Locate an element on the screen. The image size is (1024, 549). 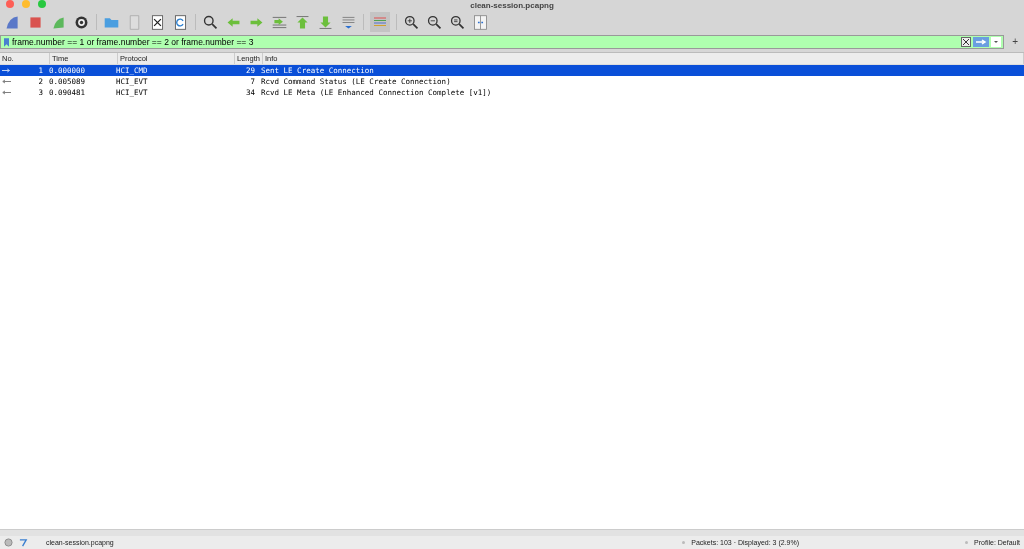
columns-icon is located at coordinates (480, 22).